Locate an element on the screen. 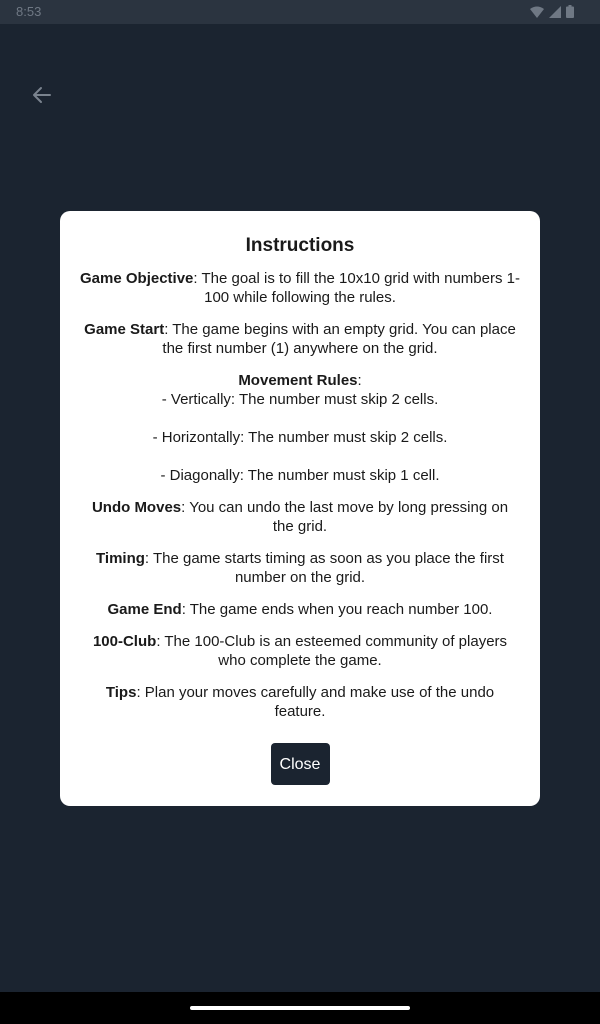  wifi-icon is located at coordinates (537, 12).